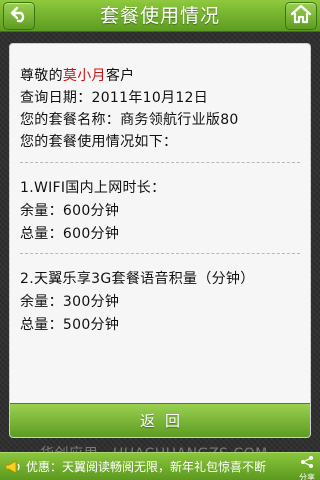 The height and width of the screenshot is (480, 320). I want to click on item-total: 总量：500分钟, so click(70, 325).